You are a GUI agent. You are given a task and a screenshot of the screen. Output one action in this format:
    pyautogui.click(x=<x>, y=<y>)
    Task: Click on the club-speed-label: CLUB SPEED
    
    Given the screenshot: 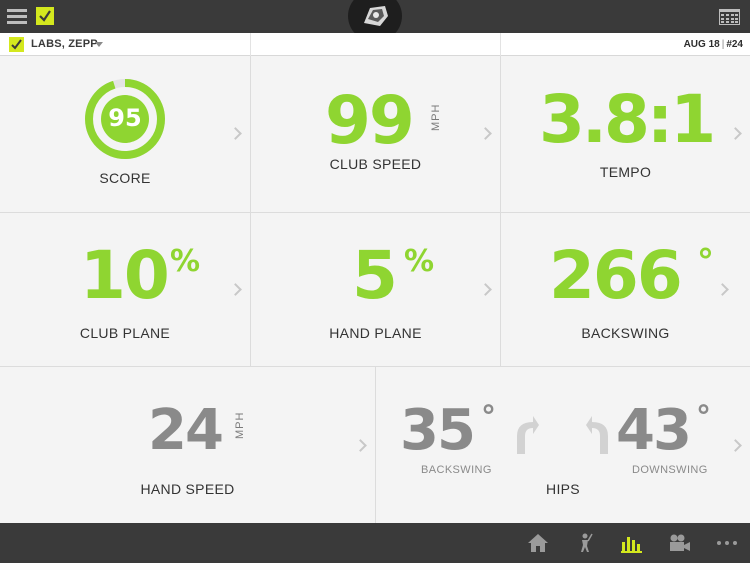 What is the action you would take?
    pyautogui.click(x=375, y=164)
    